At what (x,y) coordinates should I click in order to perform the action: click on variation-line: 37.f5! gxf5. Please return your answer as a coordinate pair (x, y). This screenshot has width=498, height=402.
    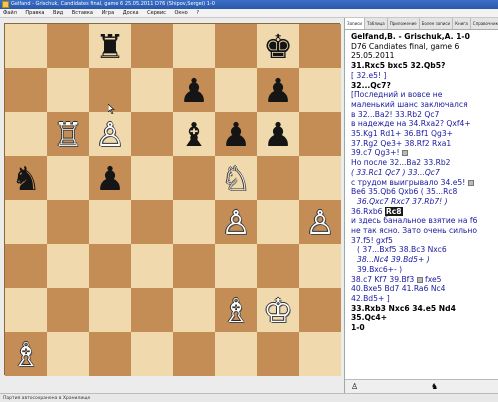
    Looking at the image, I should click on (423, 241).